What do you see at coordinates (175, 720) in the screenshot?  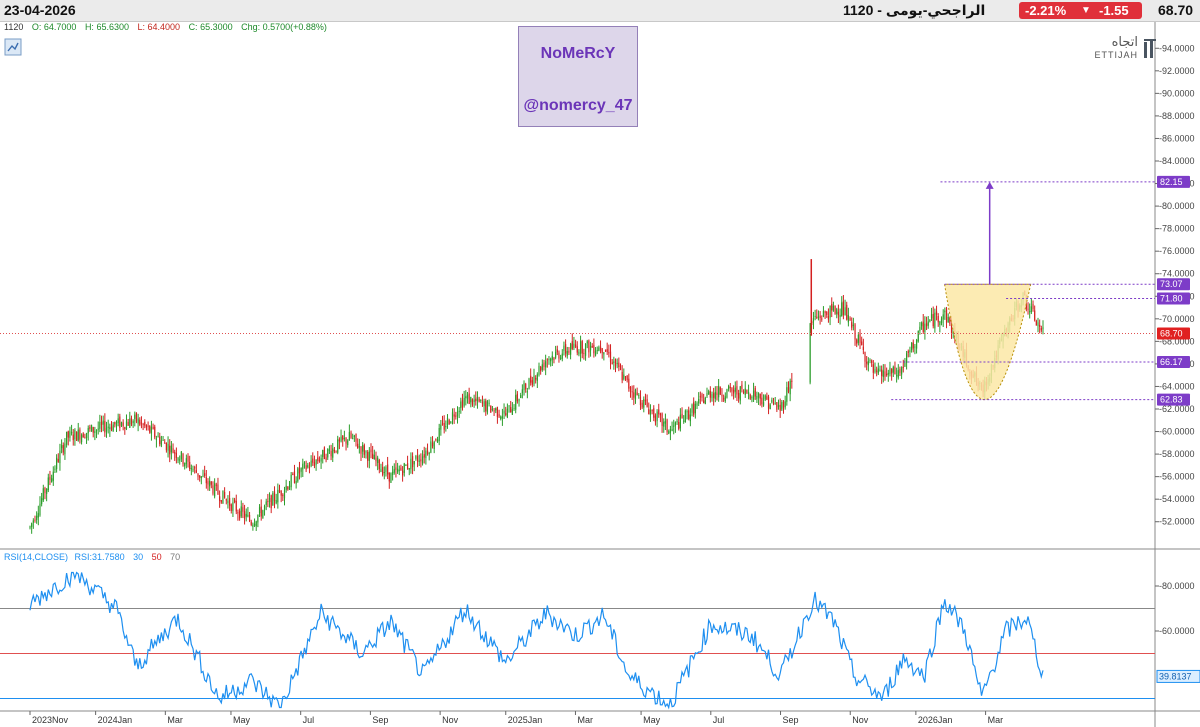 I see `date-label: Mar` at bounding box center [175, 720].